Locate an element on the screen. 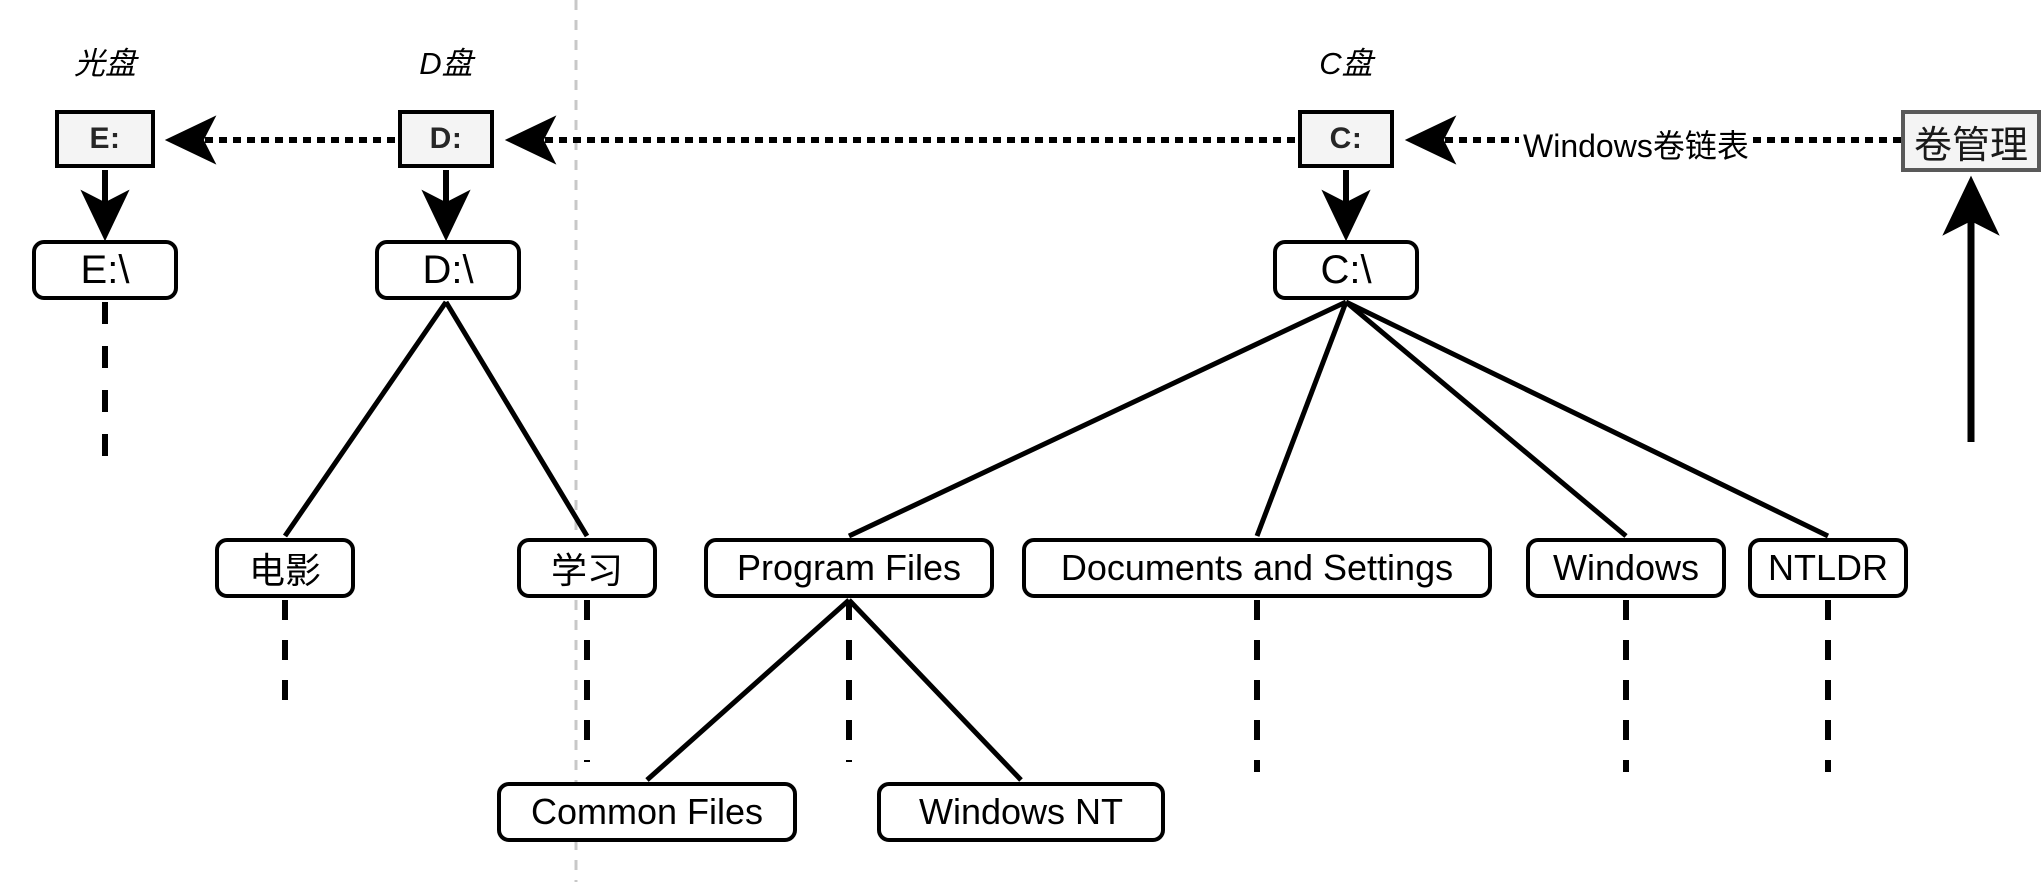 This screenshot has height=882, width=2042. folder-box-windows: Windows is located at coordinates (1626, 568).